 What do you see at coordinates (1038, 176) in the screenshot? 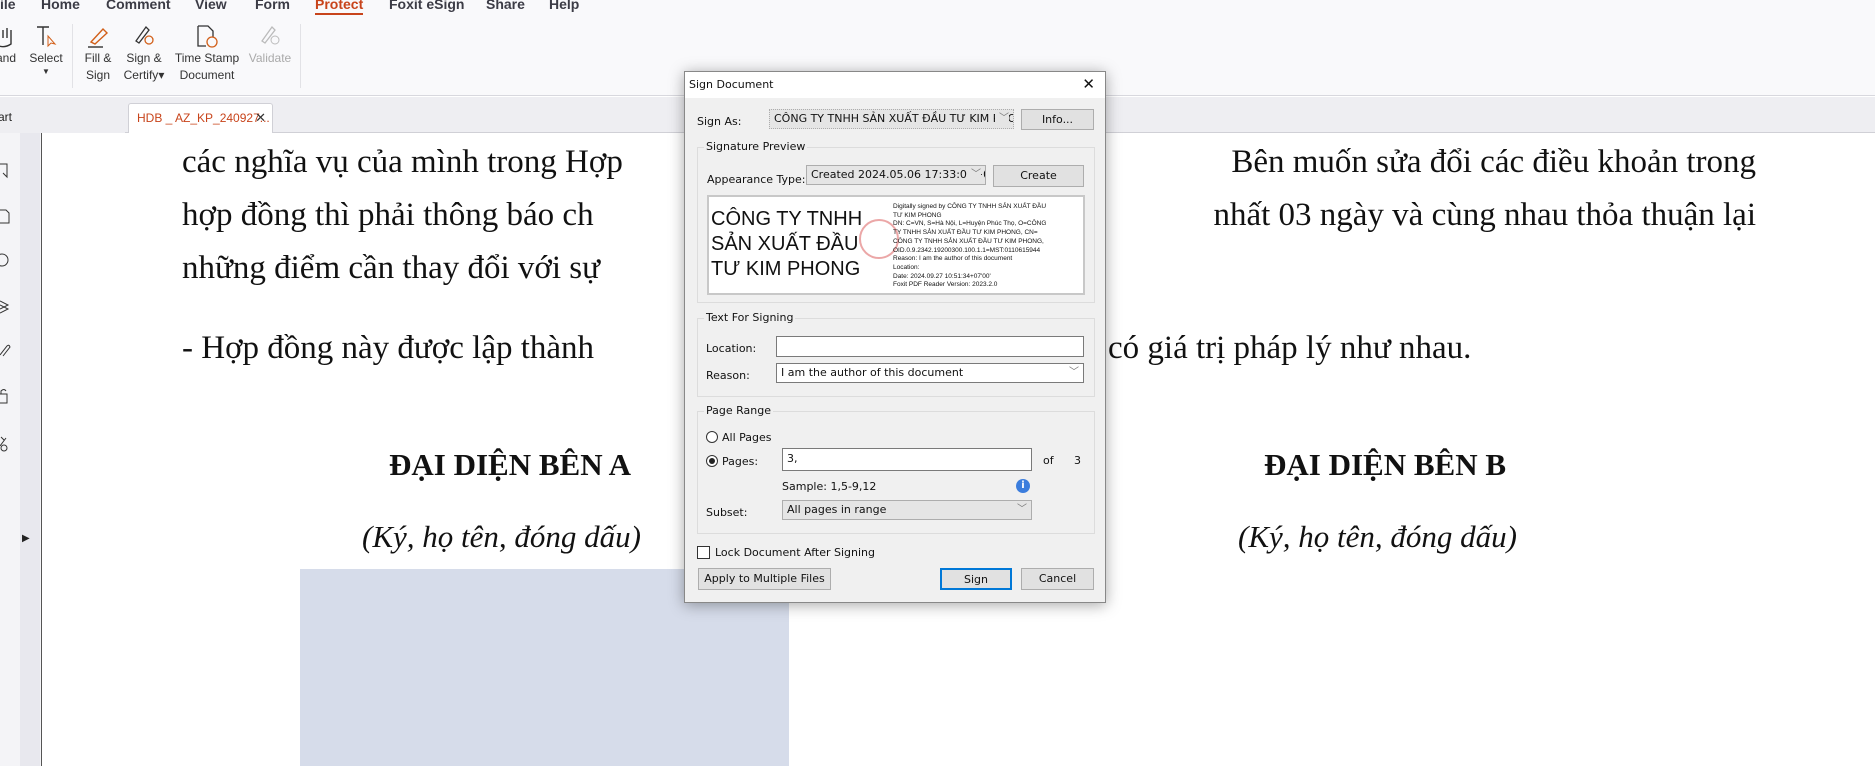
I see `create-appearance-button: Create` at bounding box center [1038, 176].